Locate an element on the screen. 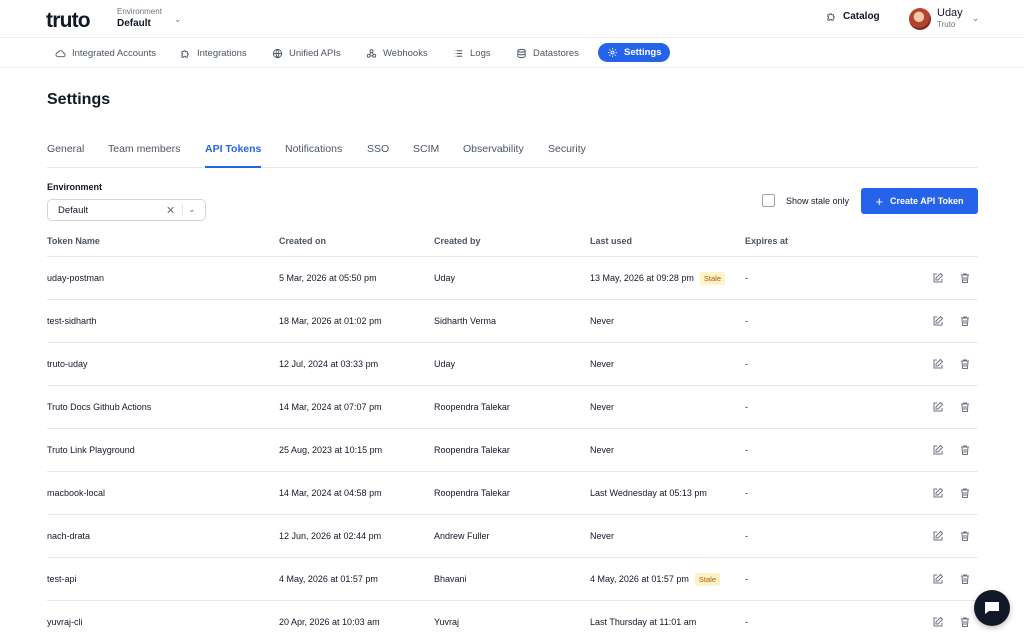  tab-notifications: Notifications is located at coordinates (313, 155).